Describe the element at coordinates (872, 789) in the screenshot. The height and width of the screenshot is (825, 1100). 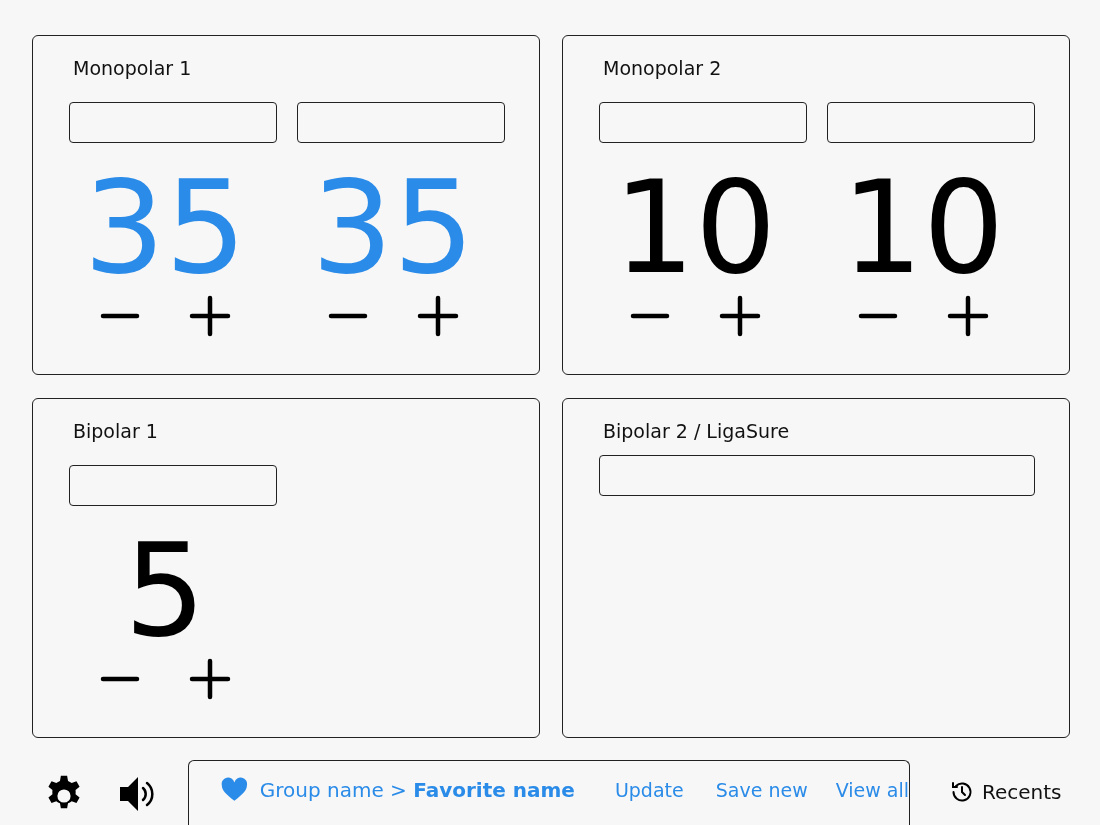
I see `favorite-action-link: View all` at that location.